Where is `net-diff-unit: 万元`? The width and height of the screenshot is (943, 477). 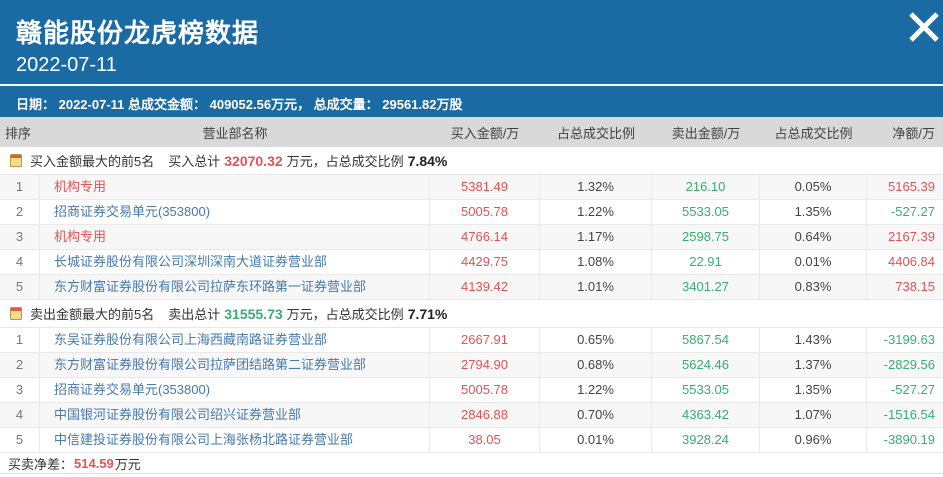
net-diff-unit: 万元 is located at coordinates (127, 464).